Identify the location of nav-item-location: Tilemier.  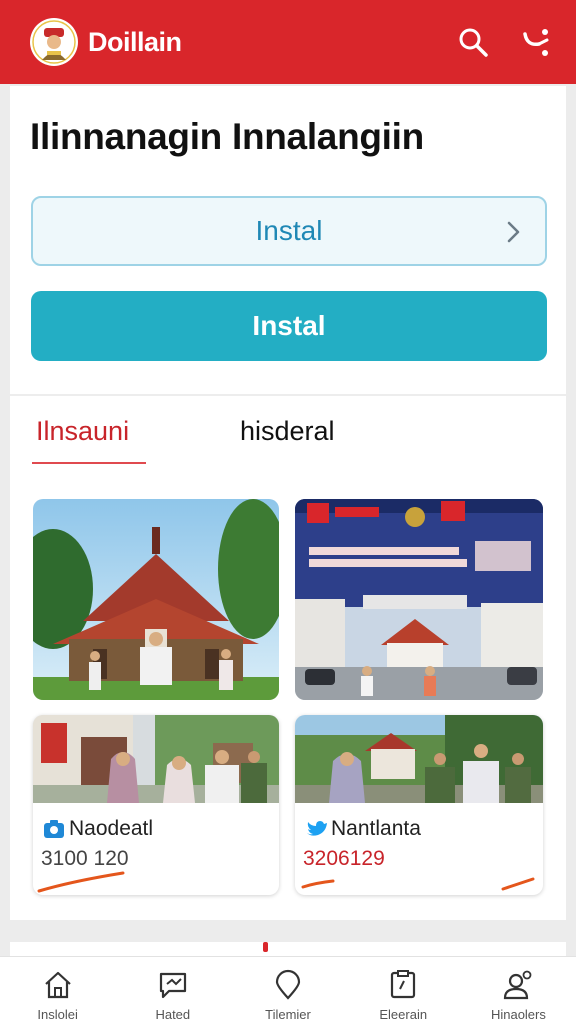
(287, 990).